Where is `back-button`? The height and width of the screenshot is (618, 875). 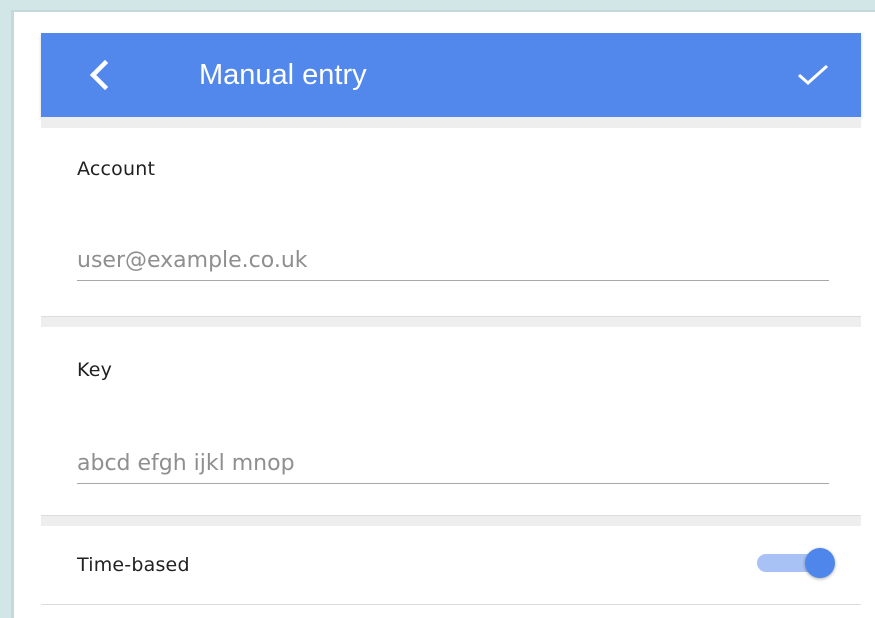
back-button is located at coordinates (99, 75).